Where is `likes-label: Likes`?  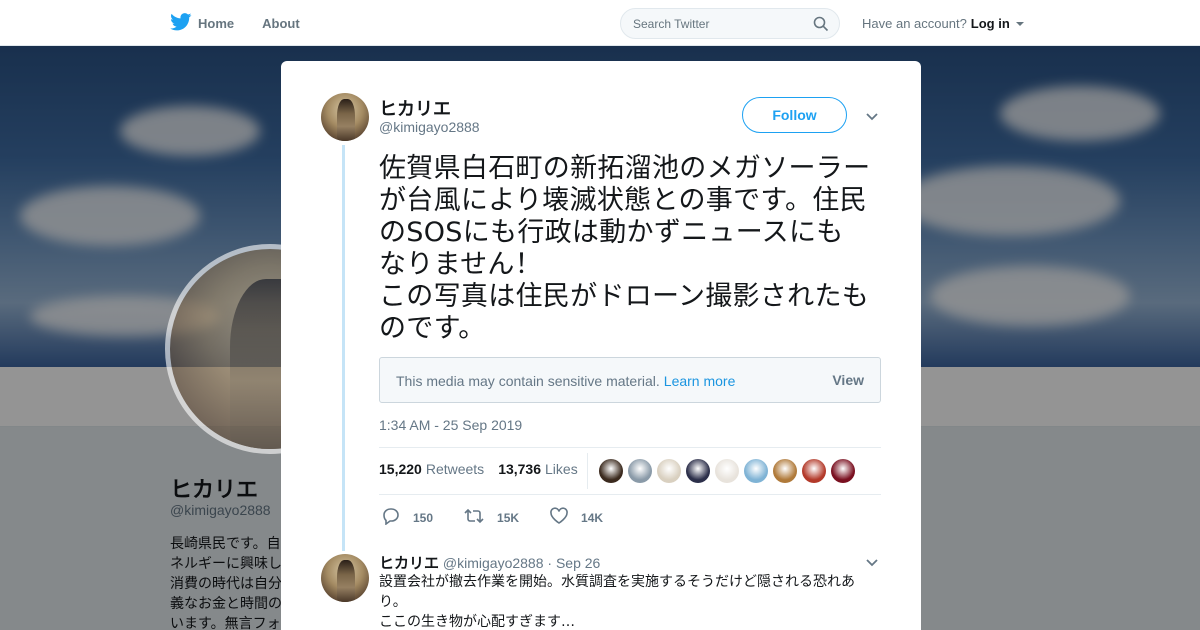 likes-label: Likes is located at coordinates (561, 469).